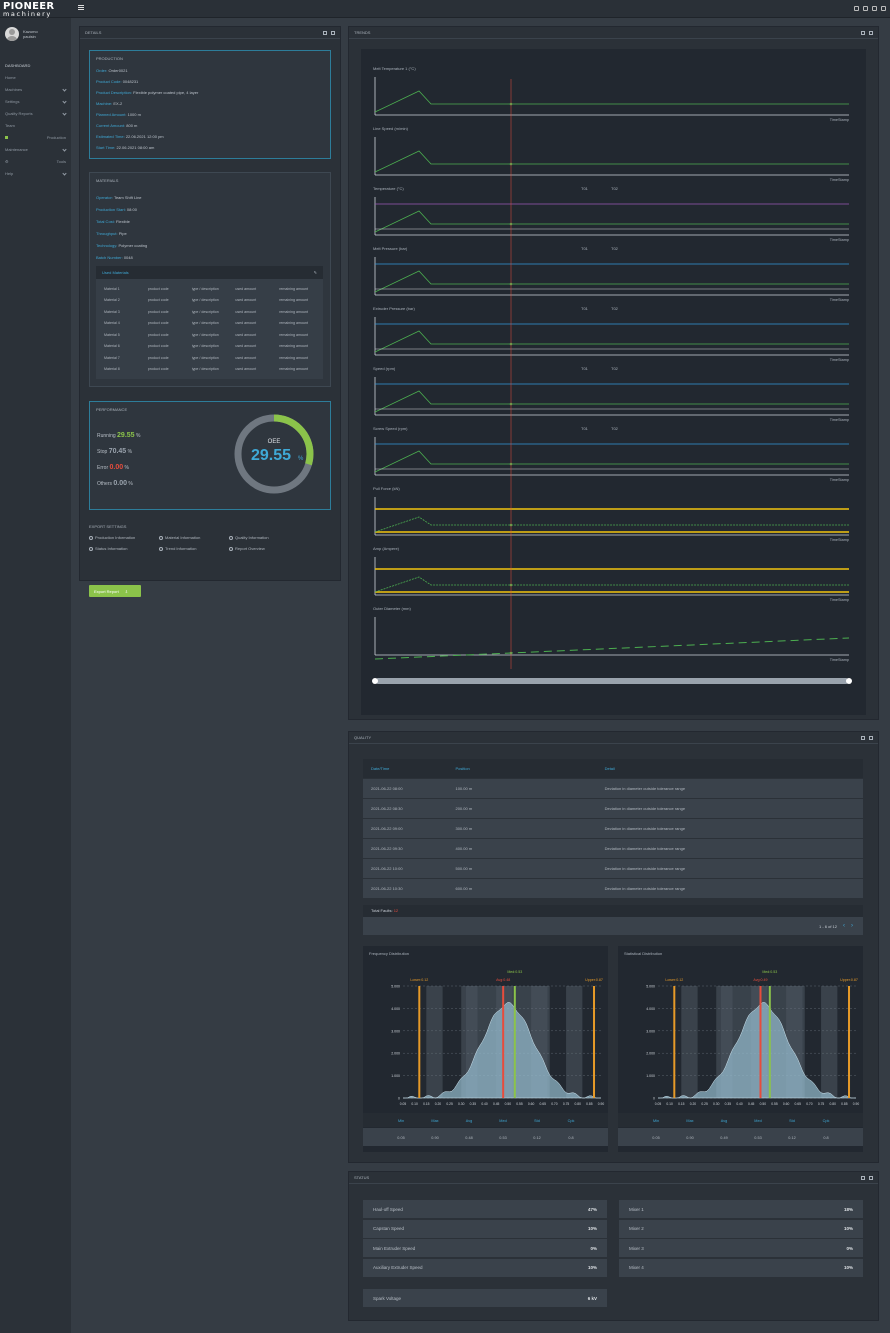 The width and height of the screenshot is (890, 1333). Describe the element at coordinates (116, 467) in the screenshot. I see `performance-value: 0.00` at that location.